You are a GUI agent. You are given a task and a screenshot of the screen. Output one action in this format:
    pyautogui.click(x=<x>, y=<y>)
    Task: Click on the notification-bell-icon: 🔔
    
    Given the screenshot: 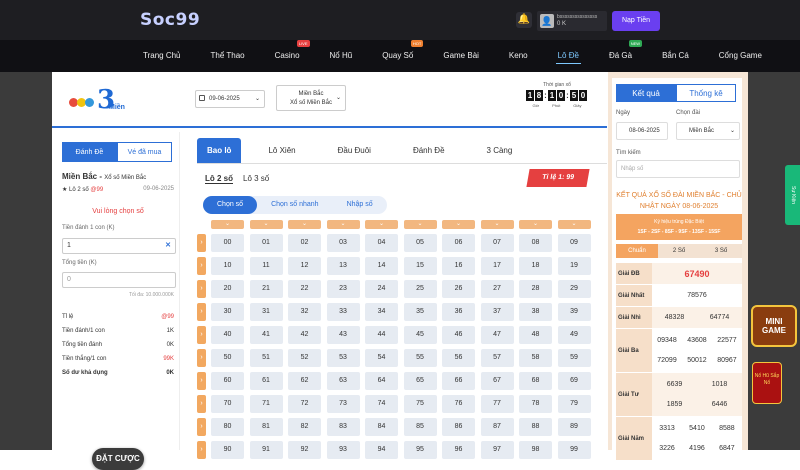 What is the action you would take?
    pyautogui.click(x=524, y=20)
    